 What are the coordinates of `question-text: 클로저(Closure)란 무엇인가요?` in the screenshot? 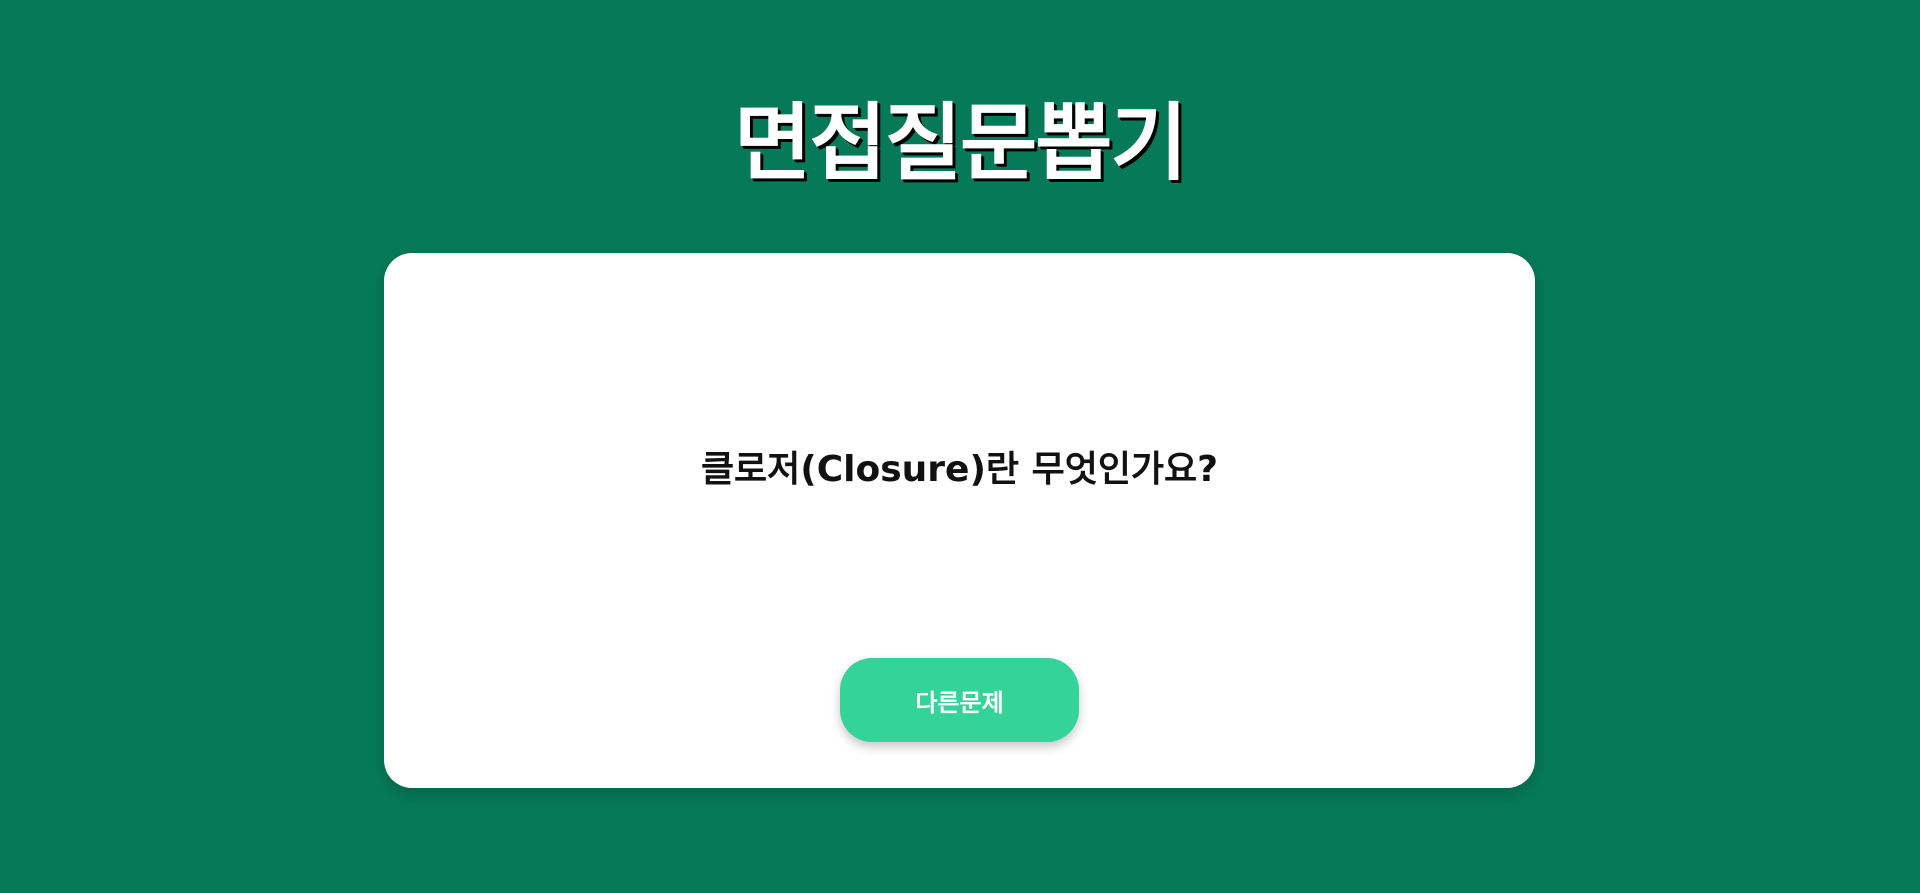 It's located at (959, 469).